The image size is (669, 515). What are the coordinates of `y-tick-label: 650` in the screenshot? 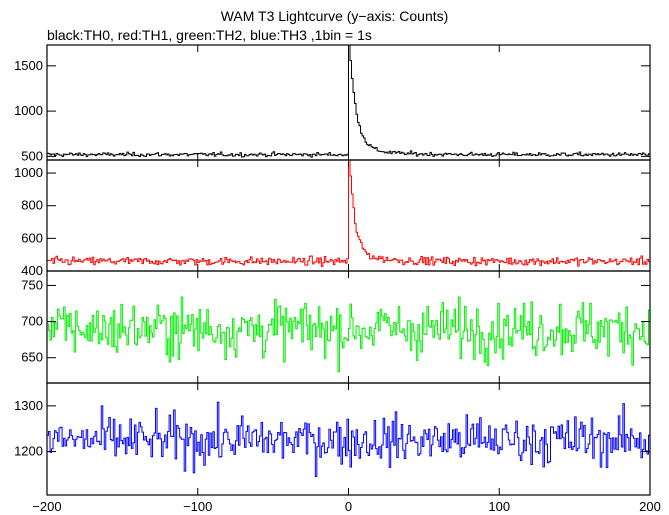 It's located at (32, 357).